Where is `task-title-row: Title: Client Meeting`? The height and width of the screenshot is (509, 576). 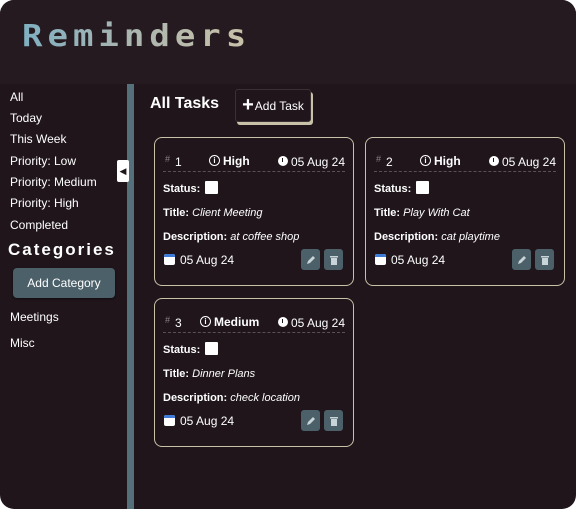
task-title-row: Title: Client Meeting is located at coordinates (212, 213).